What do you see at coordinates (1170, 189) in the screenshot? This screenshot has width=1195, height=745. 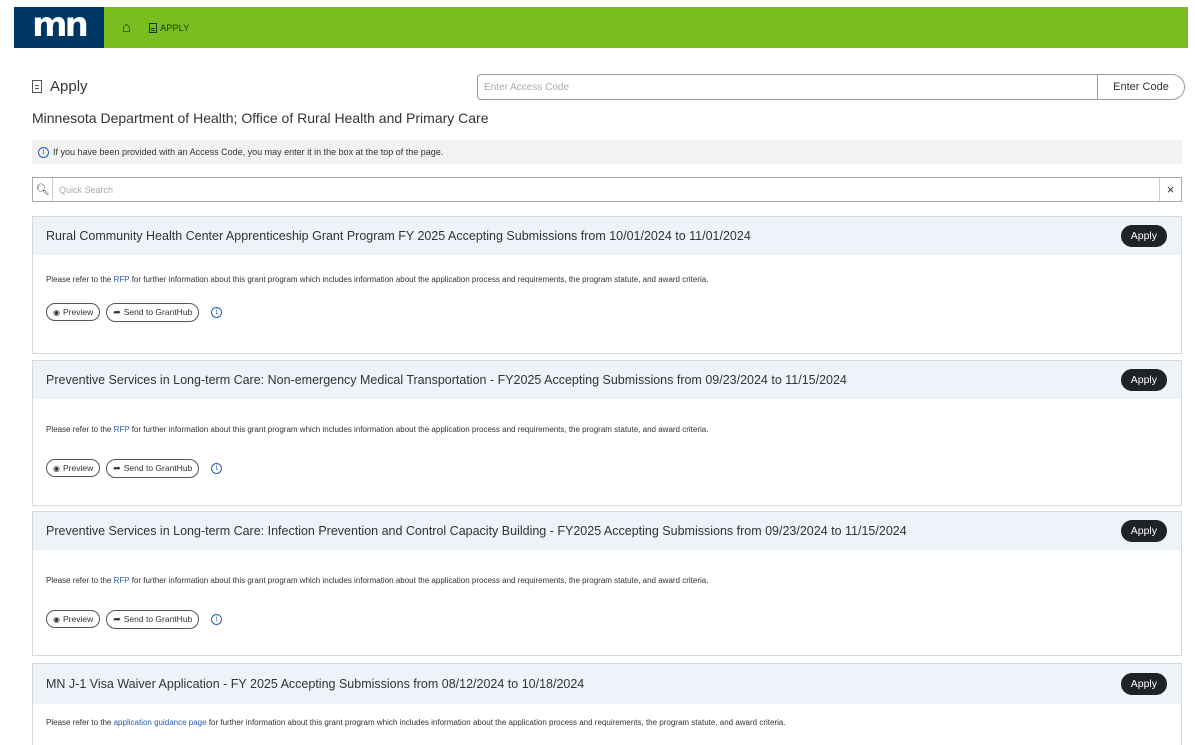 I see `clear-search-button: ×` at bounding box center [1170, 189].